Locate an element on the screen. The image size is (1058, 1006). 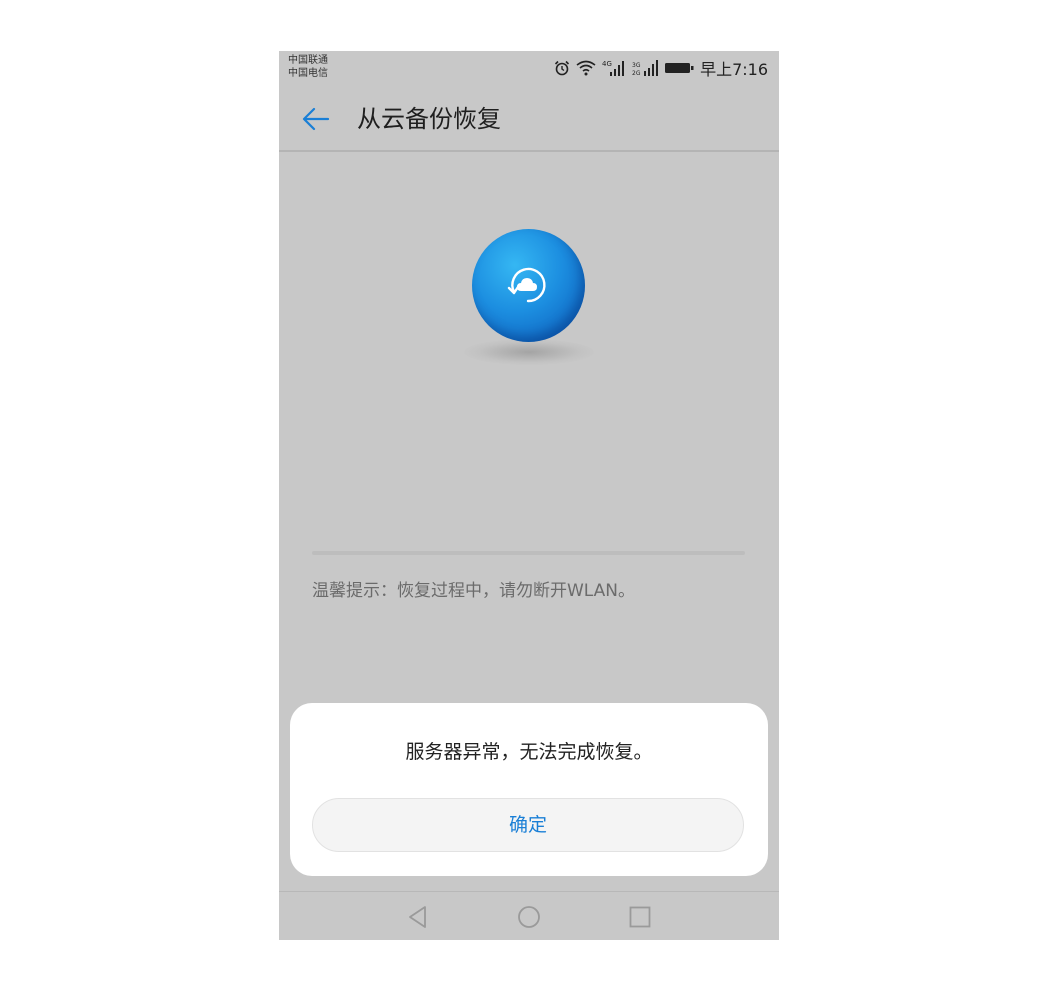
confirm-button: 确定 is located at coordinates (528, 825).